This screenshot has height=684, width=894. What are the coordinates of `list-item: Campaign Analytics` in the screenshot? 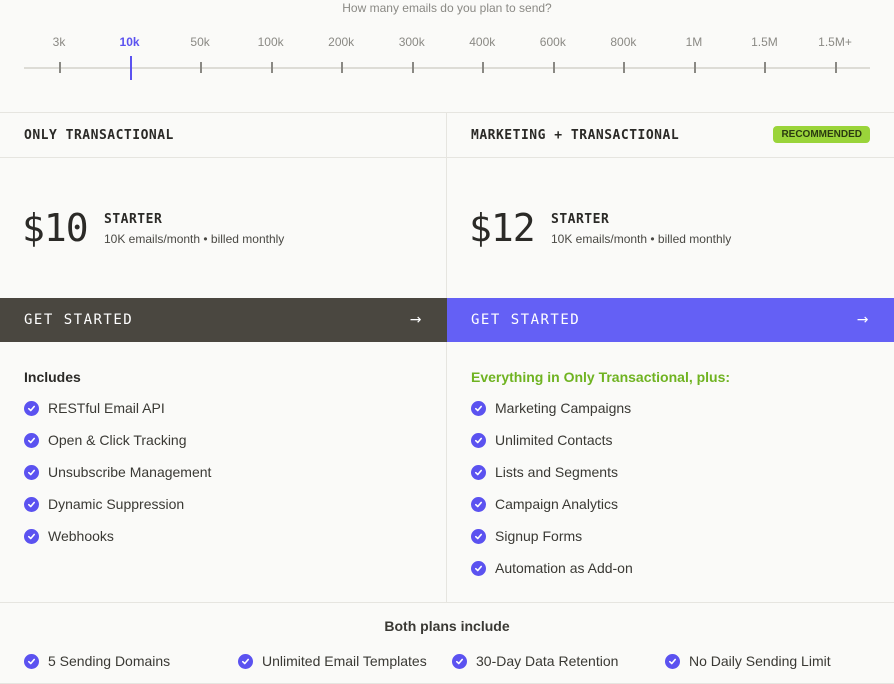 It's located at (552, 512).